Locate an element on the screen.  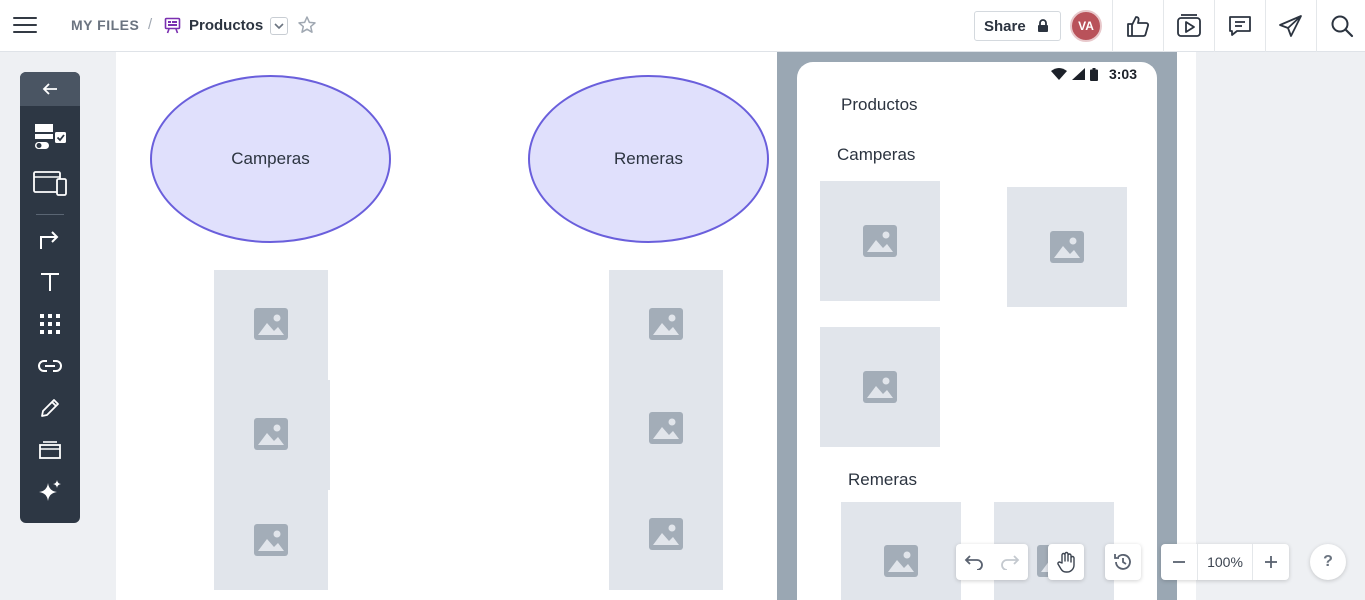
plus-icon is located at coordinates (1271, 562).